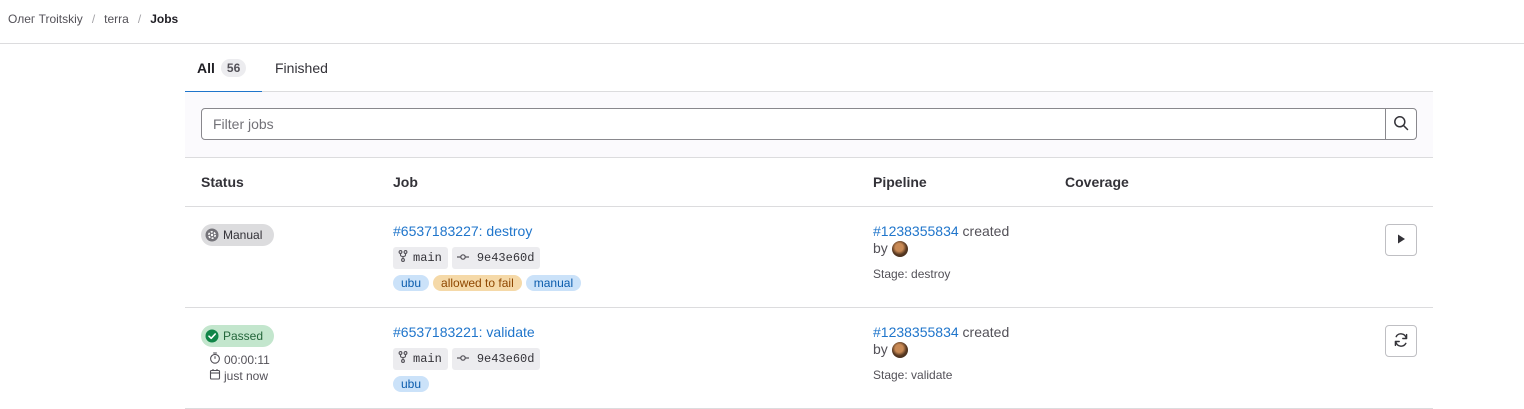 Image resolution: width=1524 pixels, height=409 pixels. What do you see at coordinates (762, 22) in the screenshot?
I see `top-bar: Олег Troitskiy / terra / Jobs` at bounding box center [762, 22].